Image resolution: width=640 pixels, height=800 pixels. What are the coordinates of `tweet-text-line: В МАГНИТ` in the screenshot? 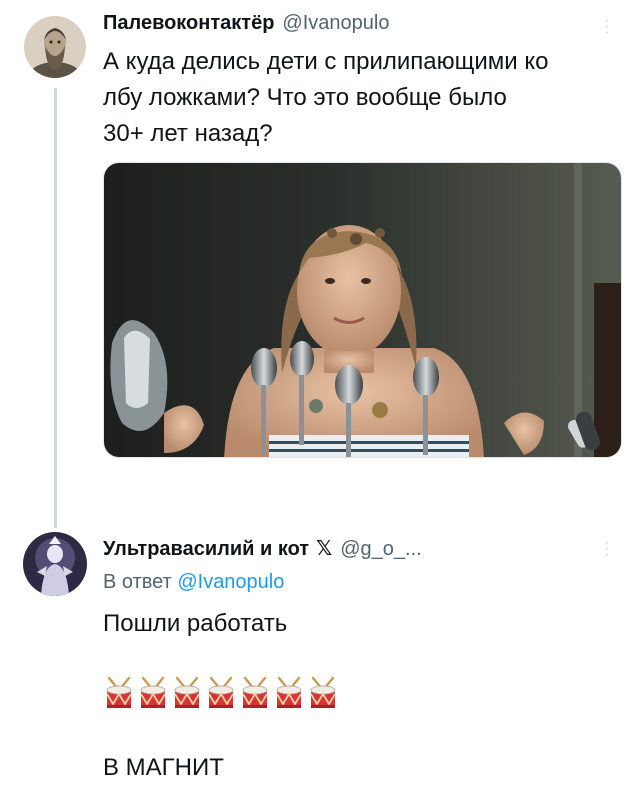 It's located at (163, 767).